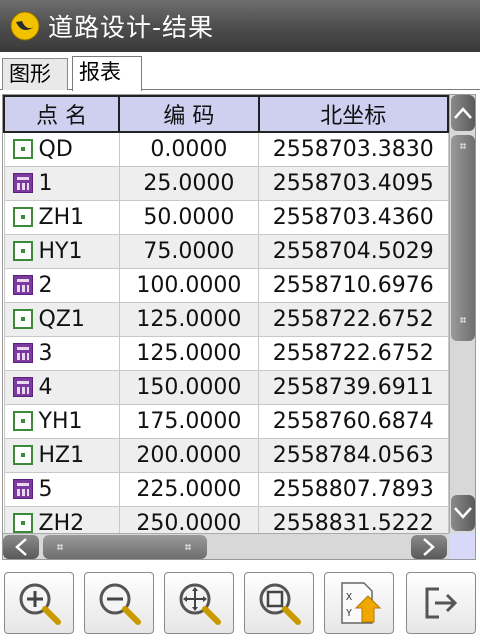  I want to click on zoom-in-icon, so click(40, 604).